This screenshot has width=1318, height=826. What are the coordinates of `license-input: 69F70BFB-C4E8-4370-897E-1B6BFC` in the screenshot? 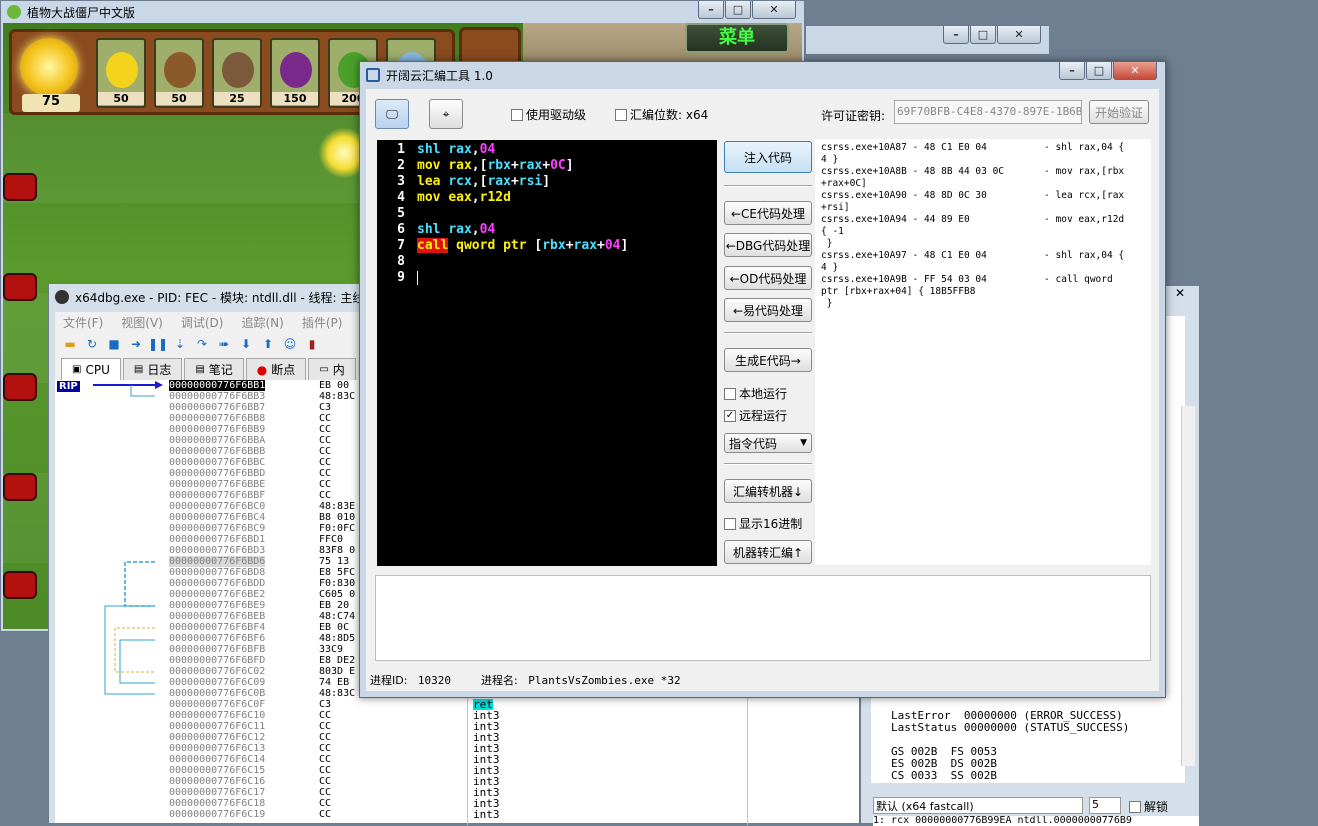 It's located at (988, 112).